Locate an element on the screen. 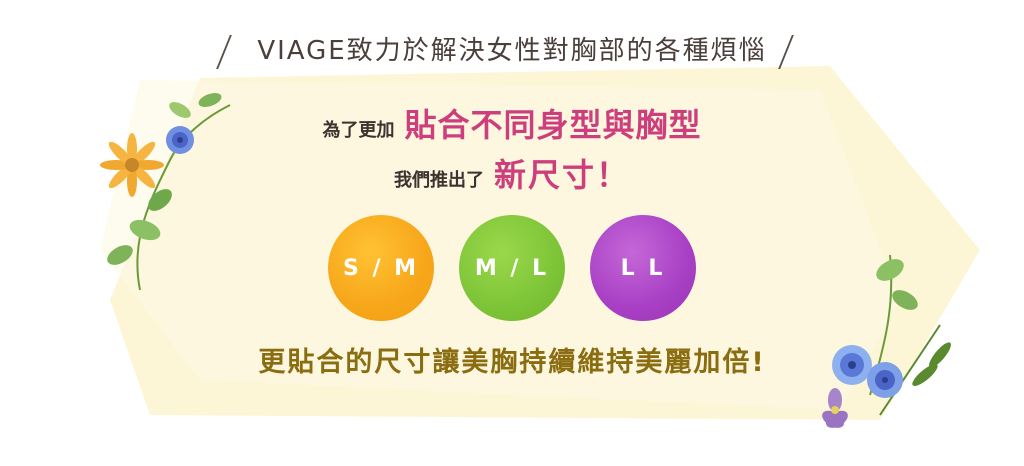 This screenshot has width=1024, height=466. intro-line-1-highlight: 貼合不同身型與胸型 is located at coordinates (553, 125).